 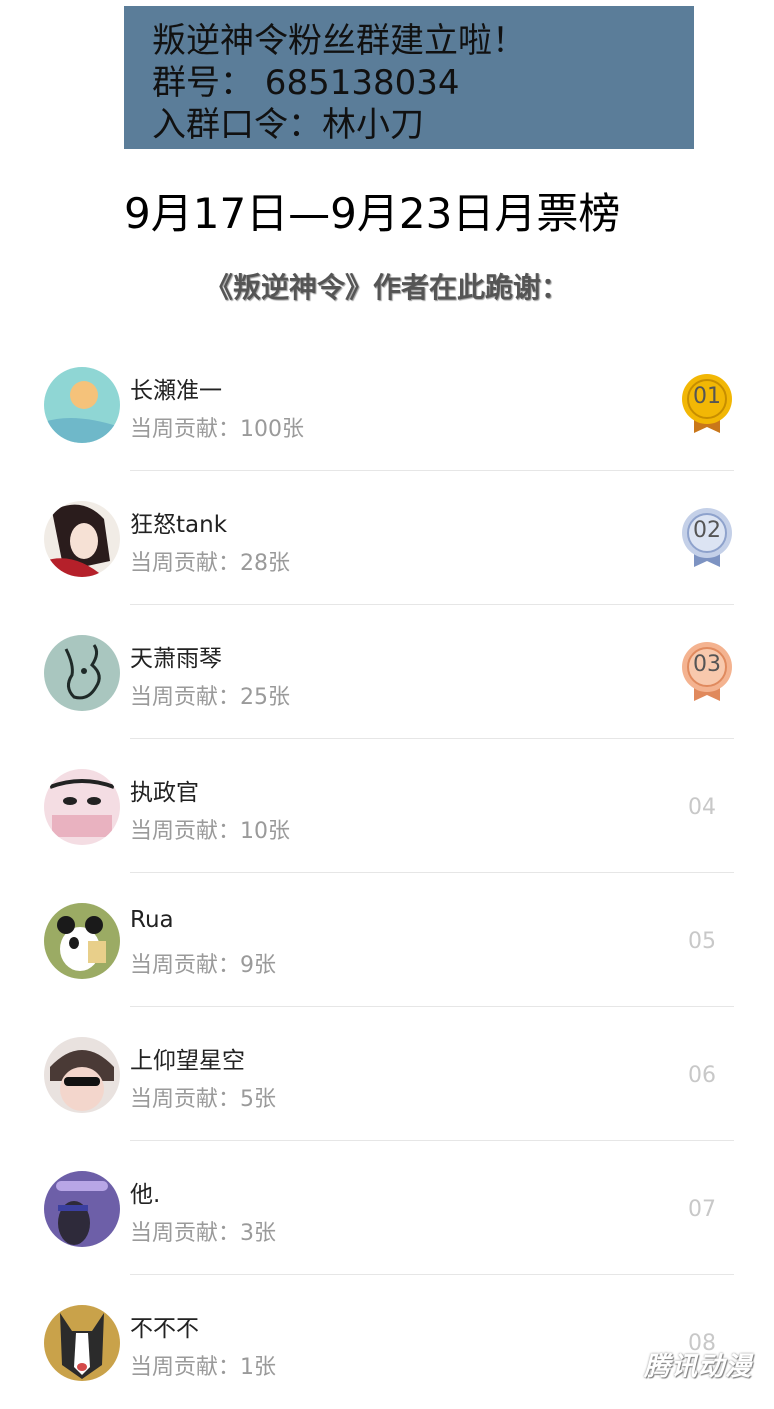 What do you see at coordinates (387, 672) in the screenshot?
I see `list-item: 天萧雨琴 当周贡献：25张 03` at bounding box center [387, 672].